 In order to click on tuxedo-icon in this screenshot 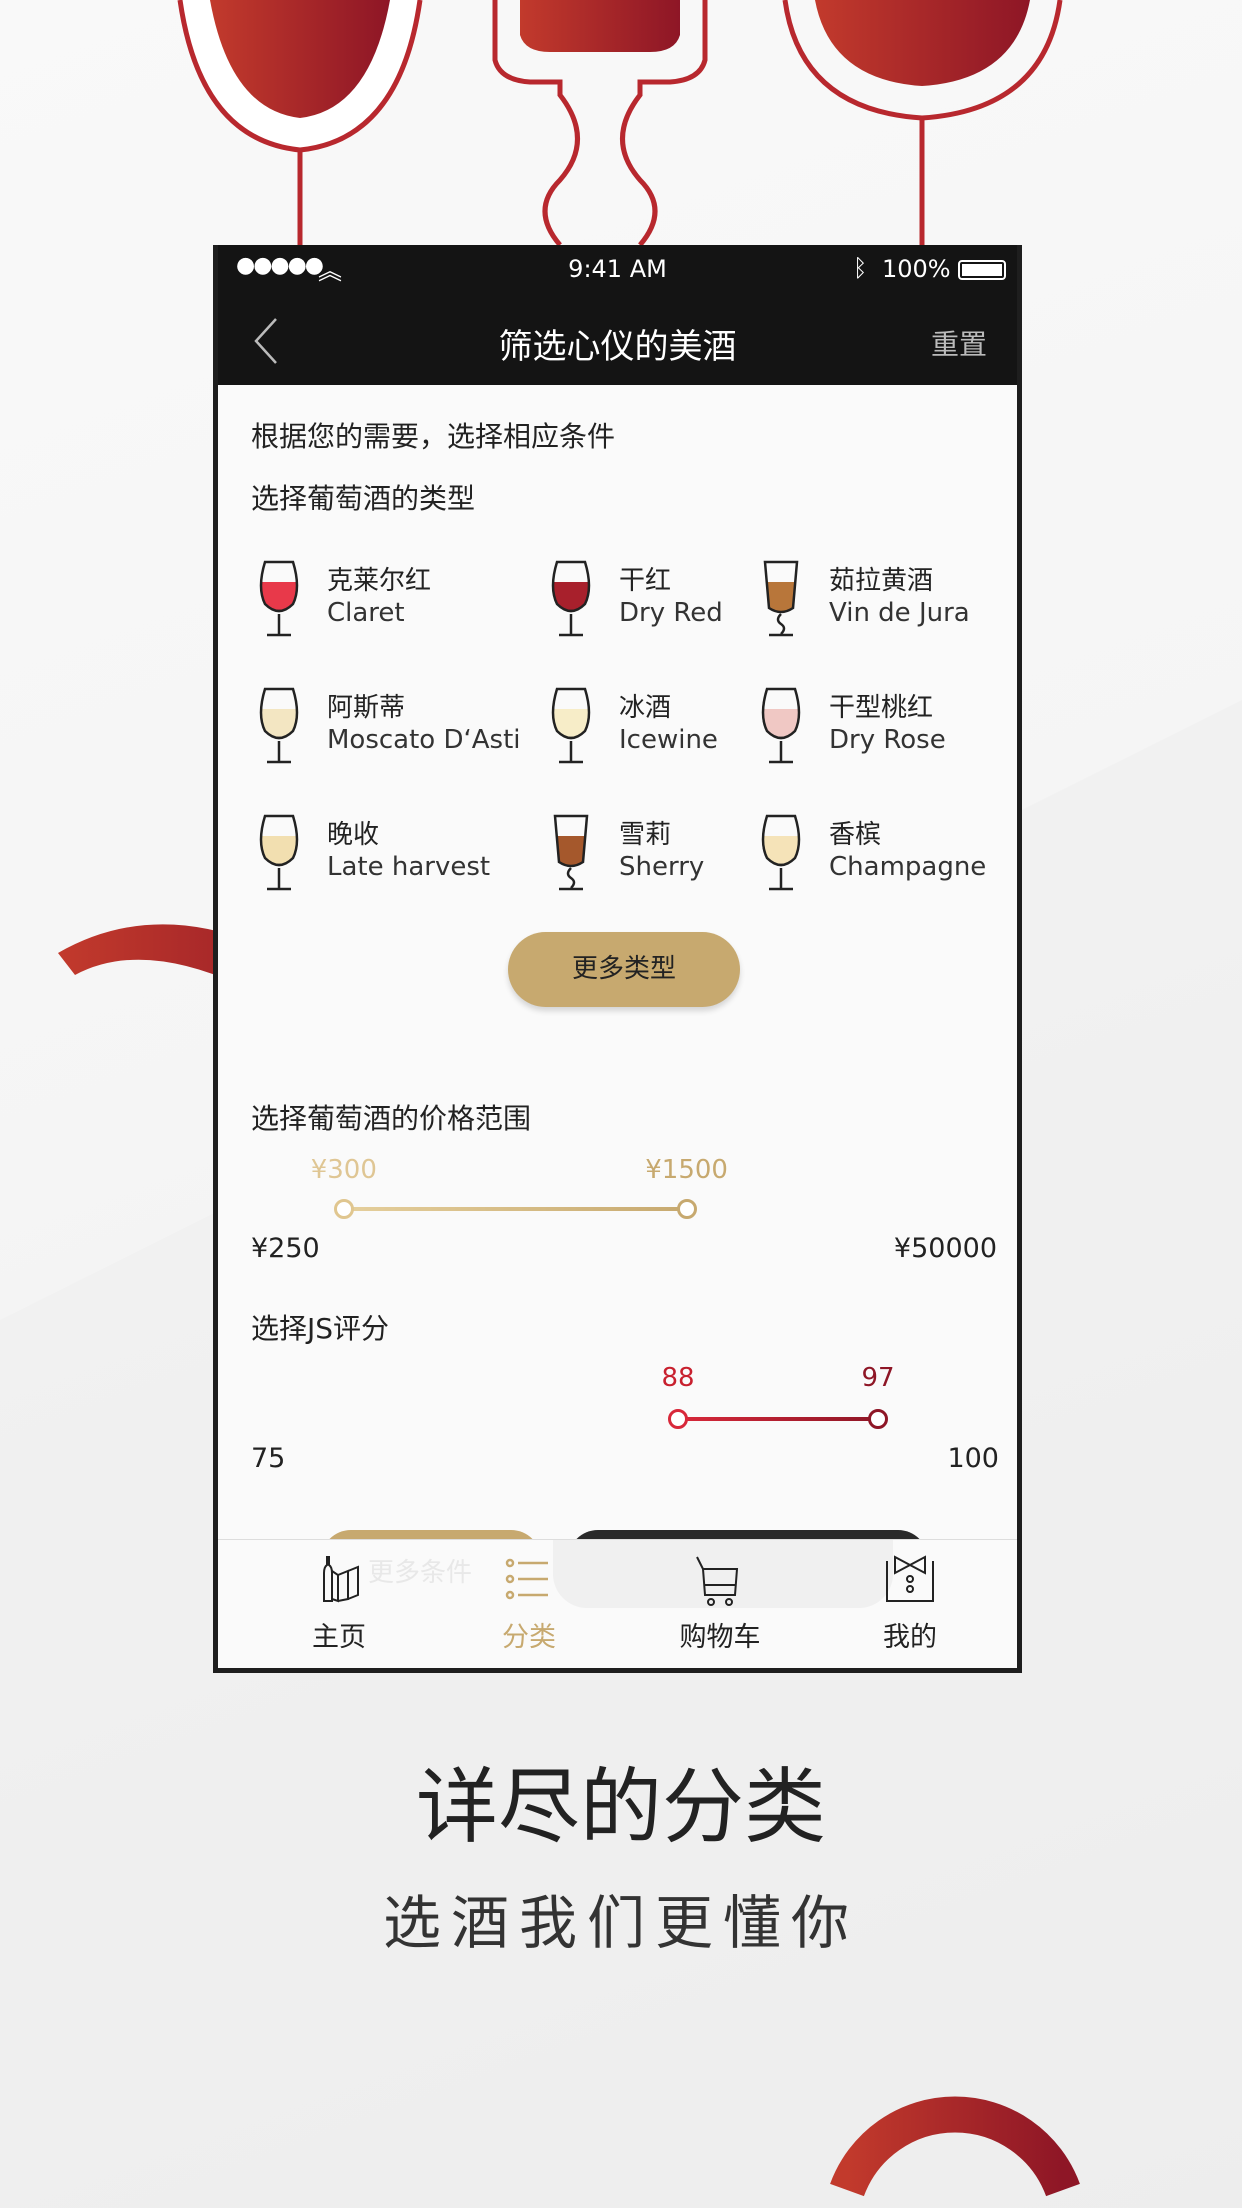, I will do `click(910, 1578)`.